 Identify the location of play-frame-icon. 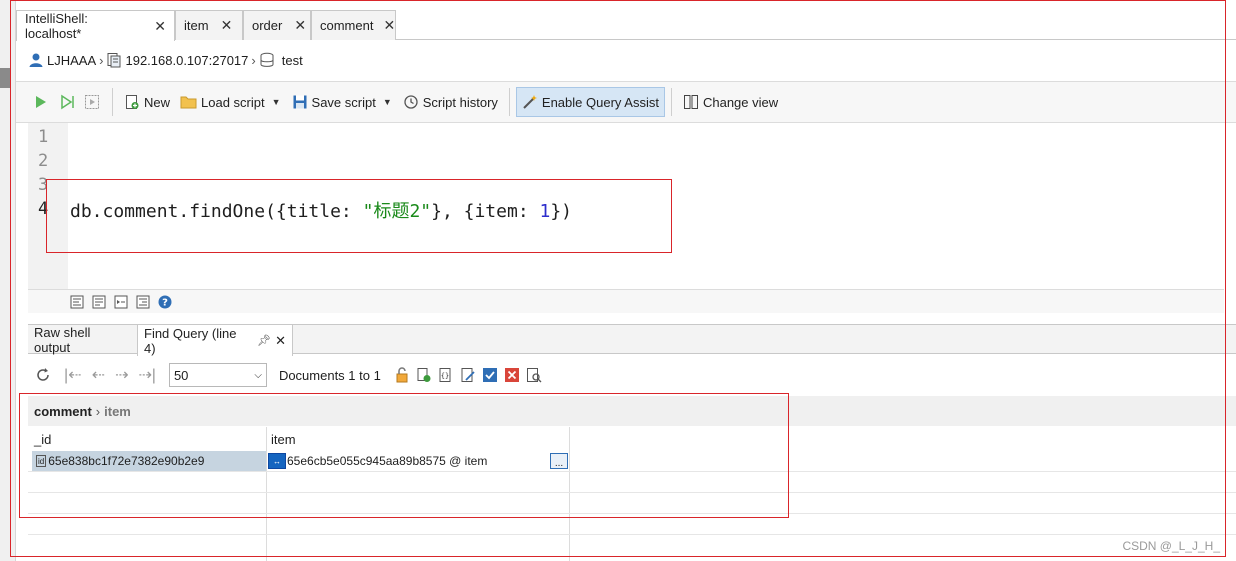
(92, 102).